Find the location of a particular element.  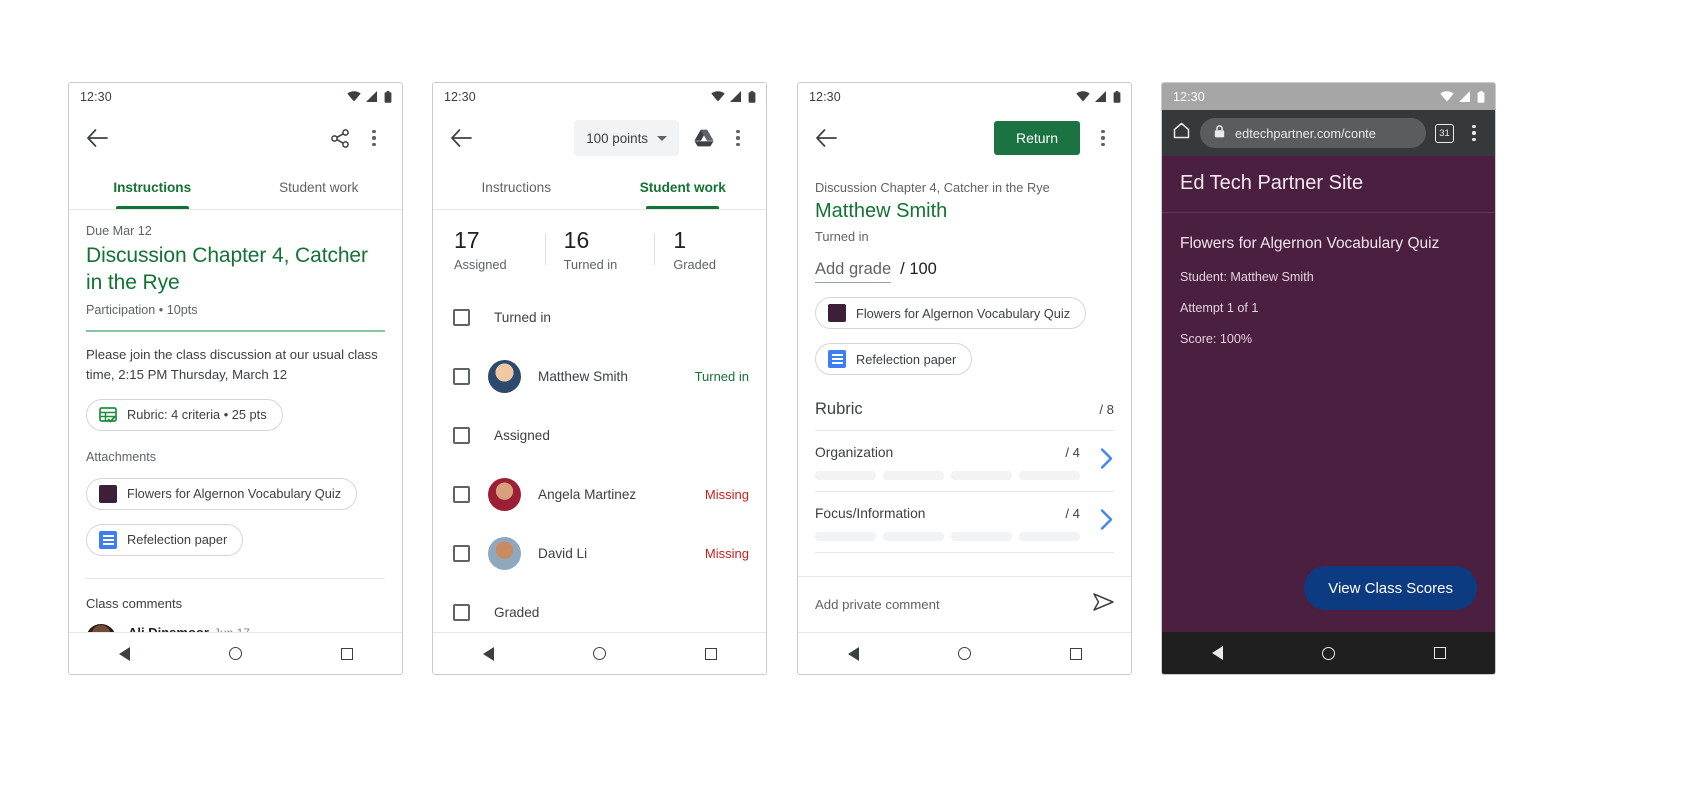

list-item: Matthew Smith Turned in is located at coordinates (599, 376).